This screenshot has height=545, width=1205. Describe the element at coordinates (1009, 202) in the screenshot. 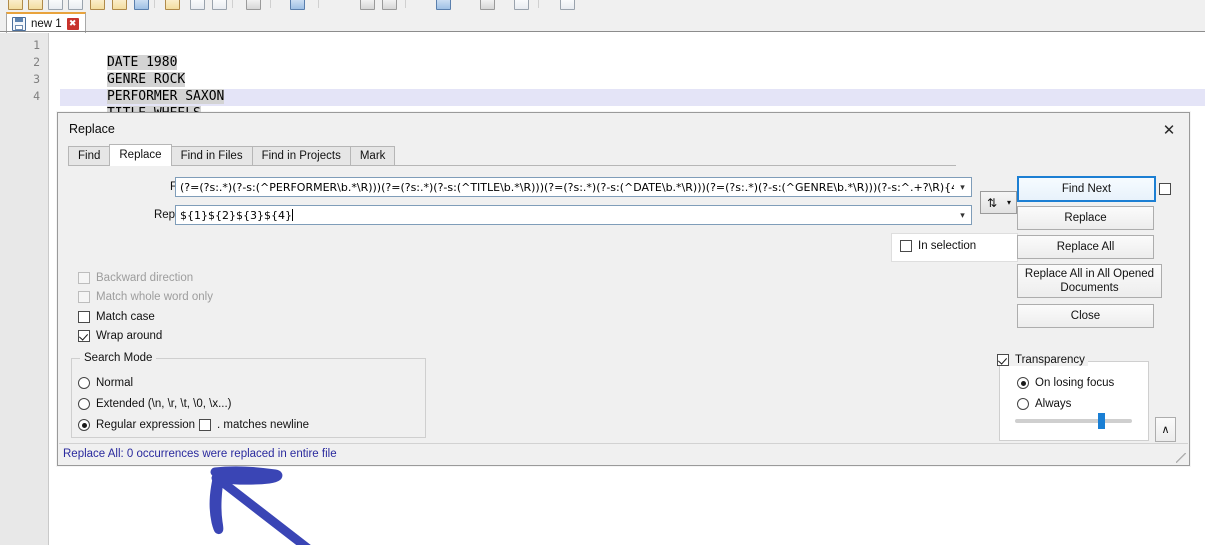

I see `chevron-down-icon: ▾` at that location.